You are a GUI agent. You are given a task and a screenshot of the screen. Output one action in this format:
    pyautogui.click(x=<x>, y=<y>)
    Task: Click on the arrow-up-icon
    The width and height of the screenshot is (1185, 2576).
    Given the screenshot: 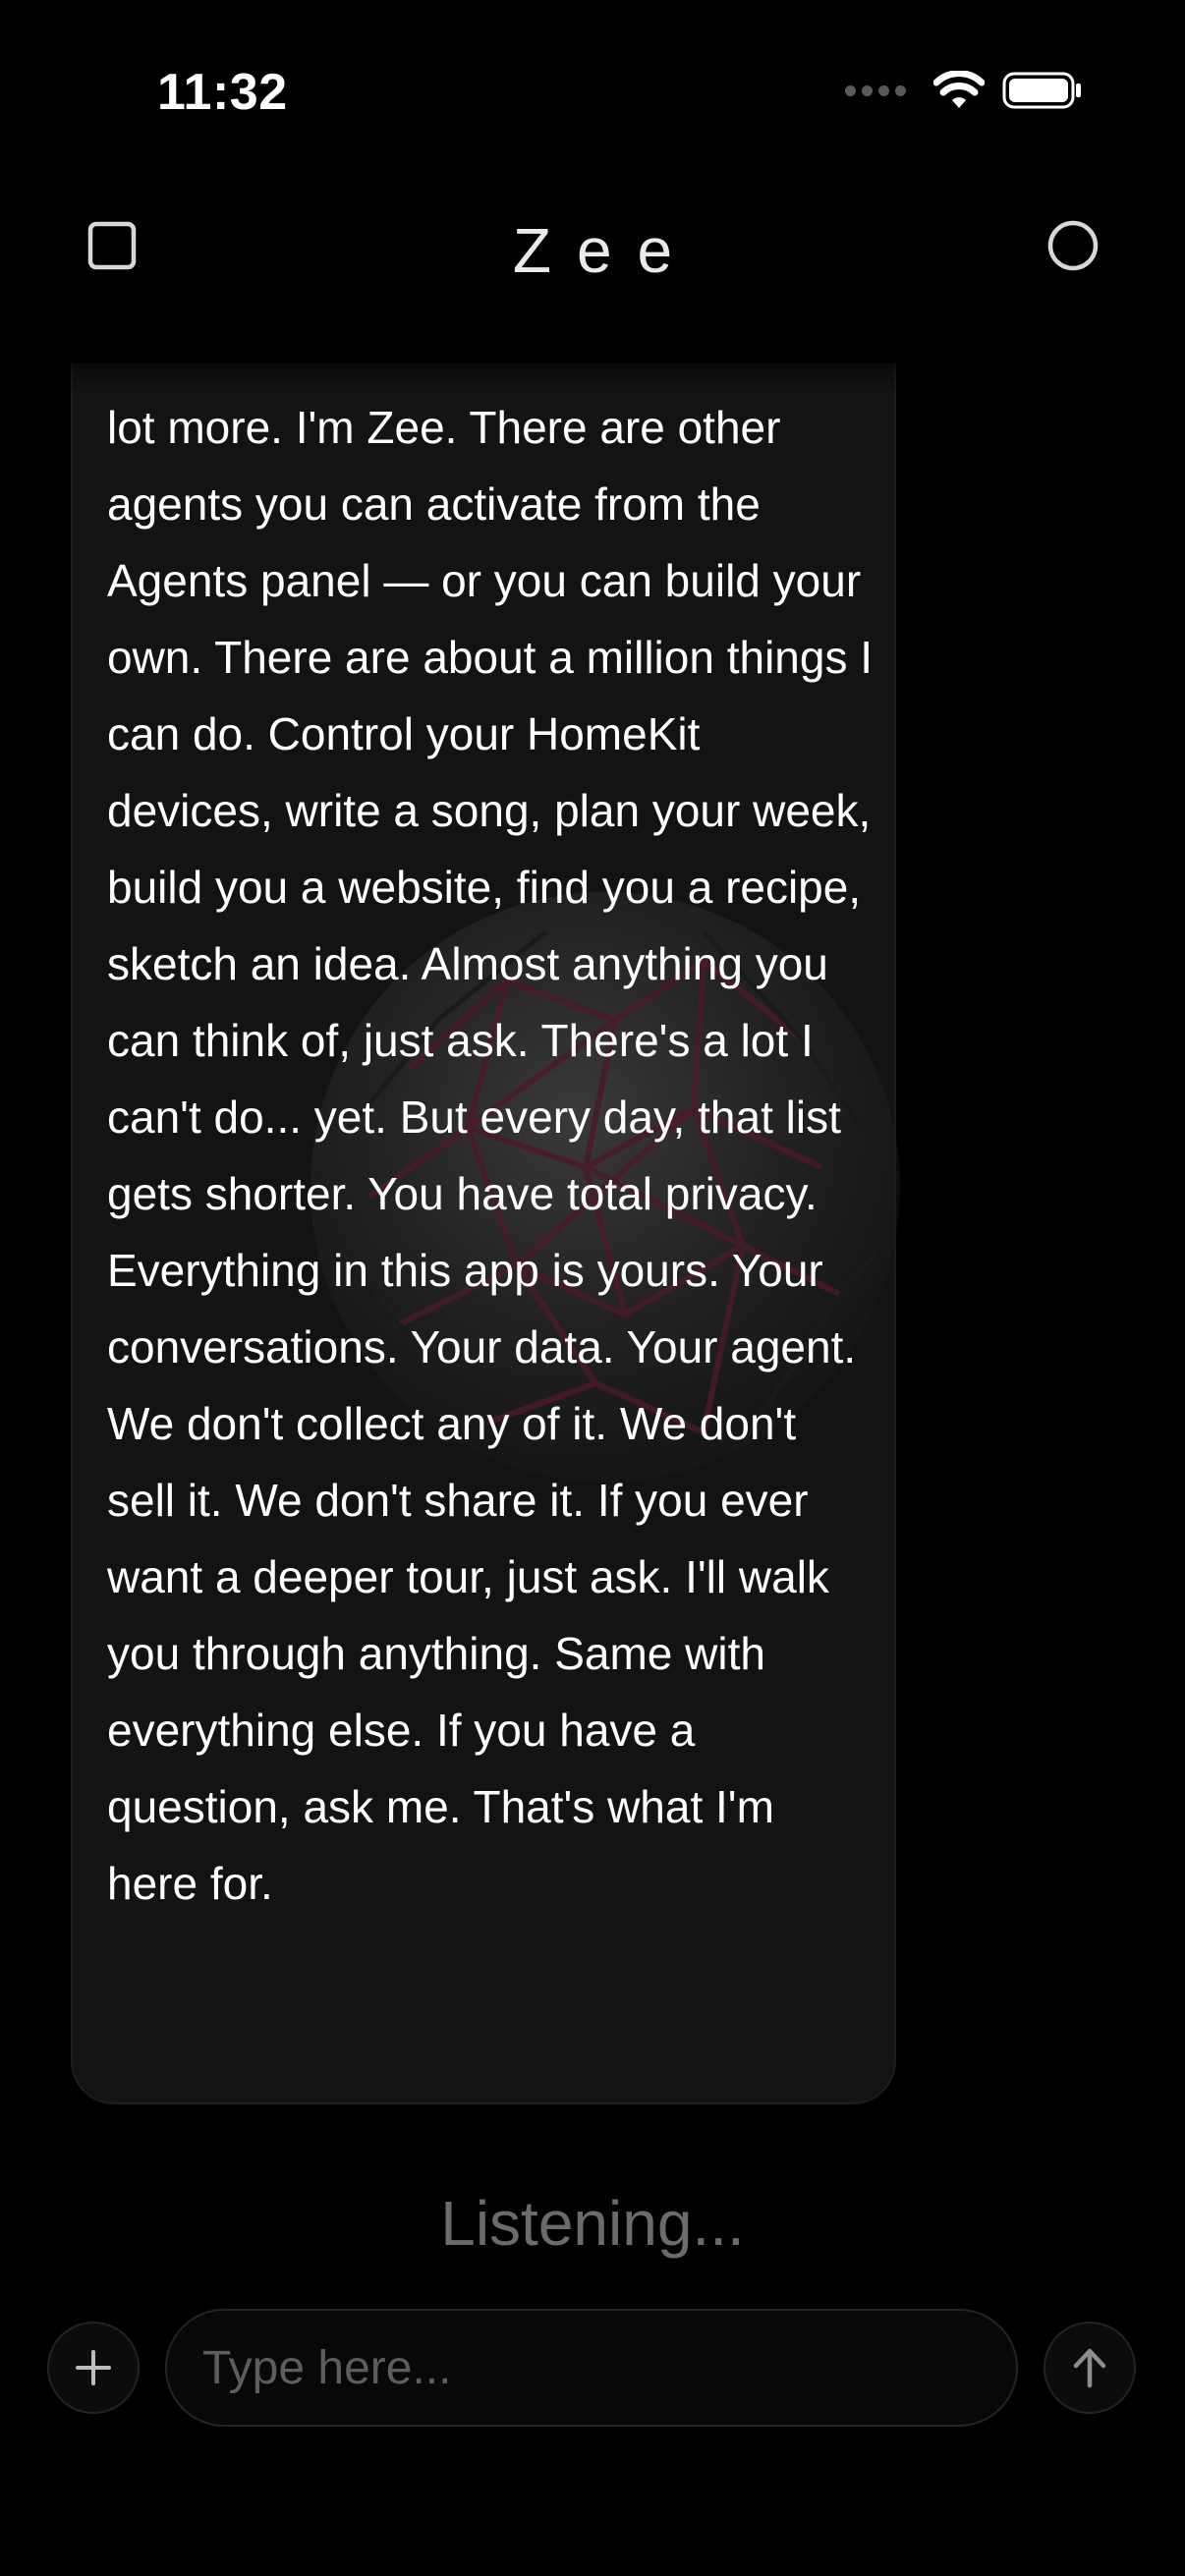 What is the action you would take?
    pyautogui.click(x=1089, y=2368)
    